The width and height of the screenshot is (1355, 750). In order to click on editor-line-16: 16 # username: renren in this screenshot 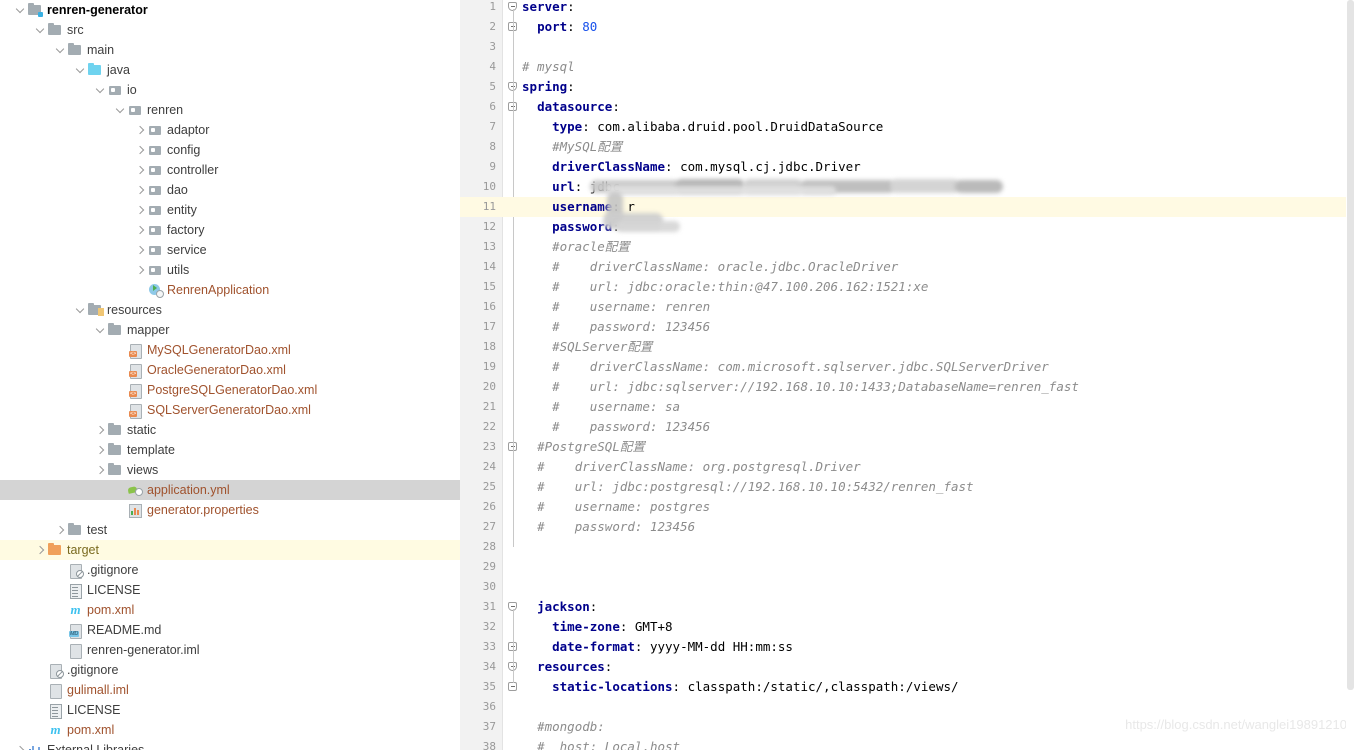, I will do `click(907, 307)`.